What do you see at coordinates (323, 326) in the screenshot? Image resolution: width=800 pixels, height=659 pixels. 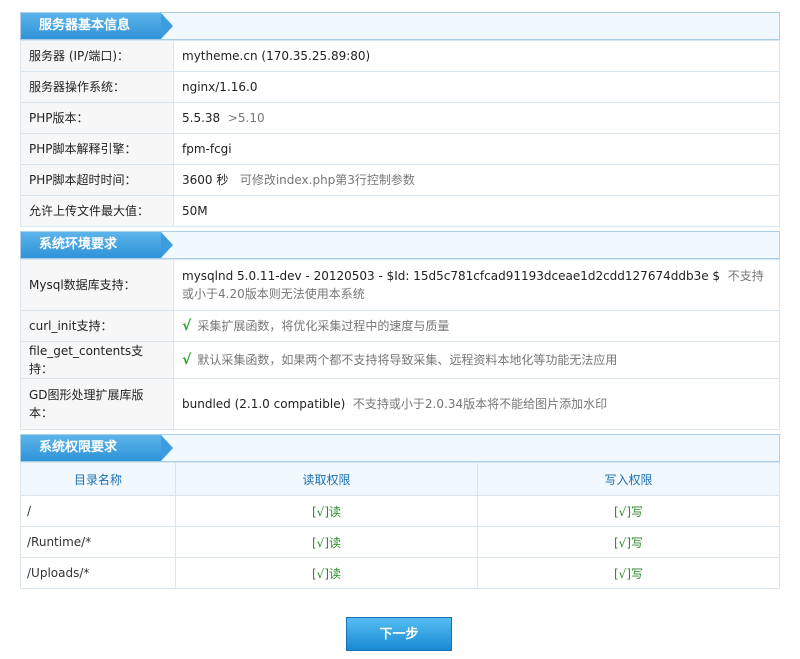 I see `value-note: 采集扩展函数，将优化采集过程中的速度与质量` at bounding box center [323, 326].